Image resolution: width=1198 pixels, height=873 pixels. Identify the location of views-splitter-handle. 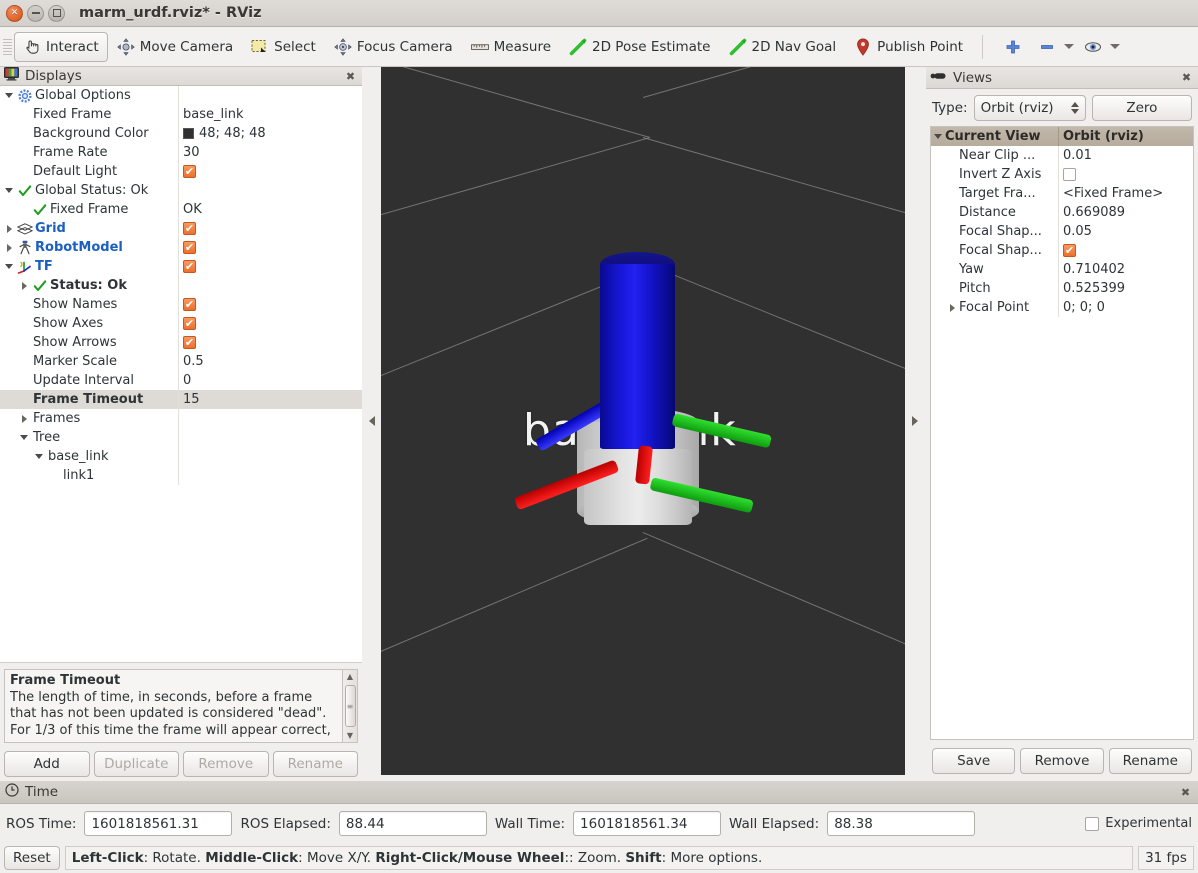
(915, 421).